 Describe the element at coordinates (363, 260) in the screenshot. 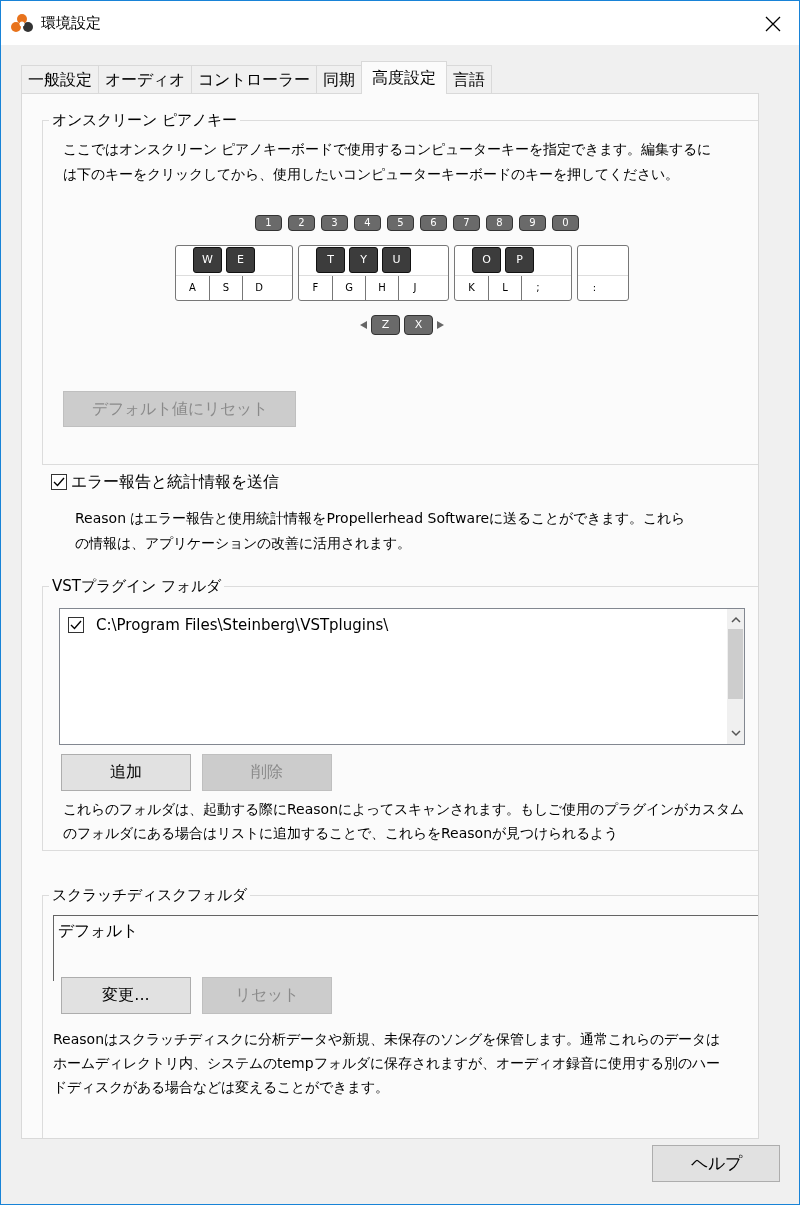

I see `sharp-key: Y` at that location.